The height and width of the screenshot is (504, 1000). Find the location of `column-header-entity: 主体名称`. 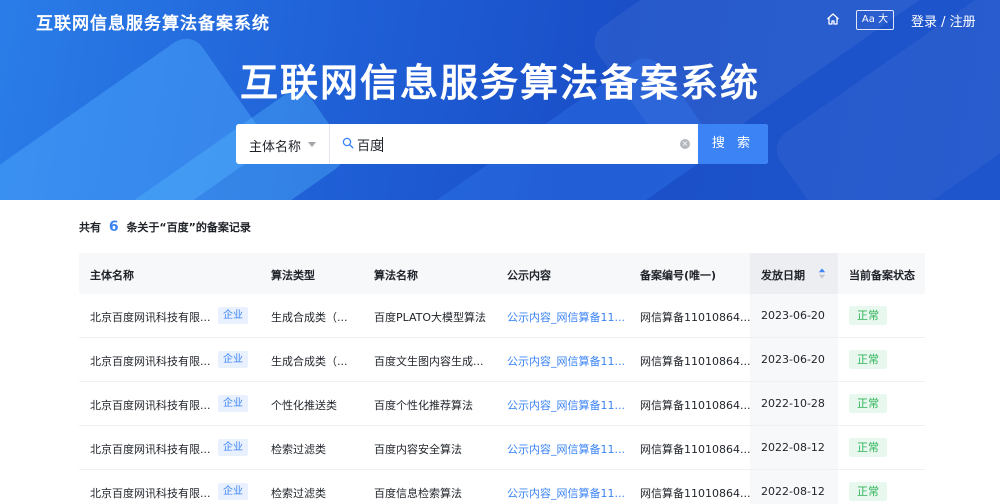

column-header-entity: 主体名称 is located at coordinates (112, 275).